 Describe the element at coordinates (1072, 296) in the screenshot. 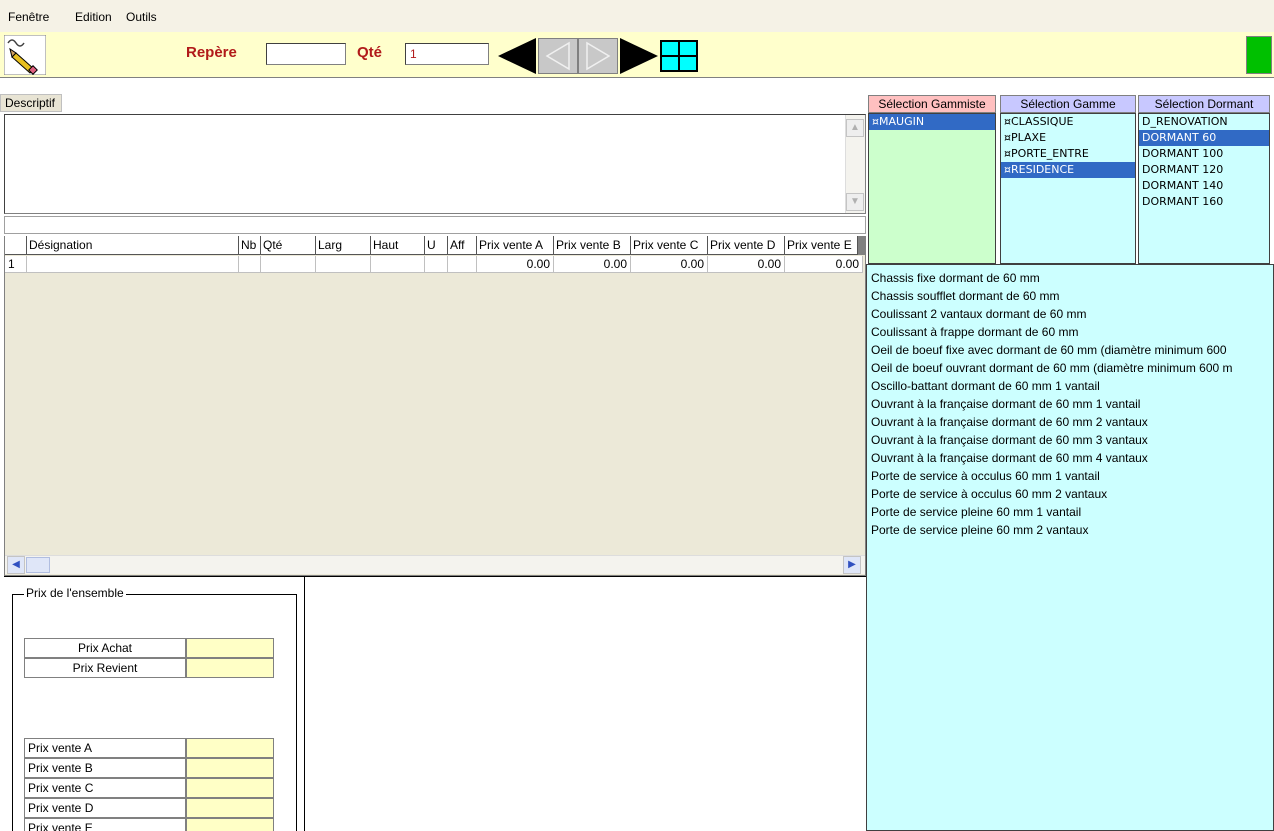

I see `dormant-type-item: Chassis soufflet dormant de 60 mm` at that location.